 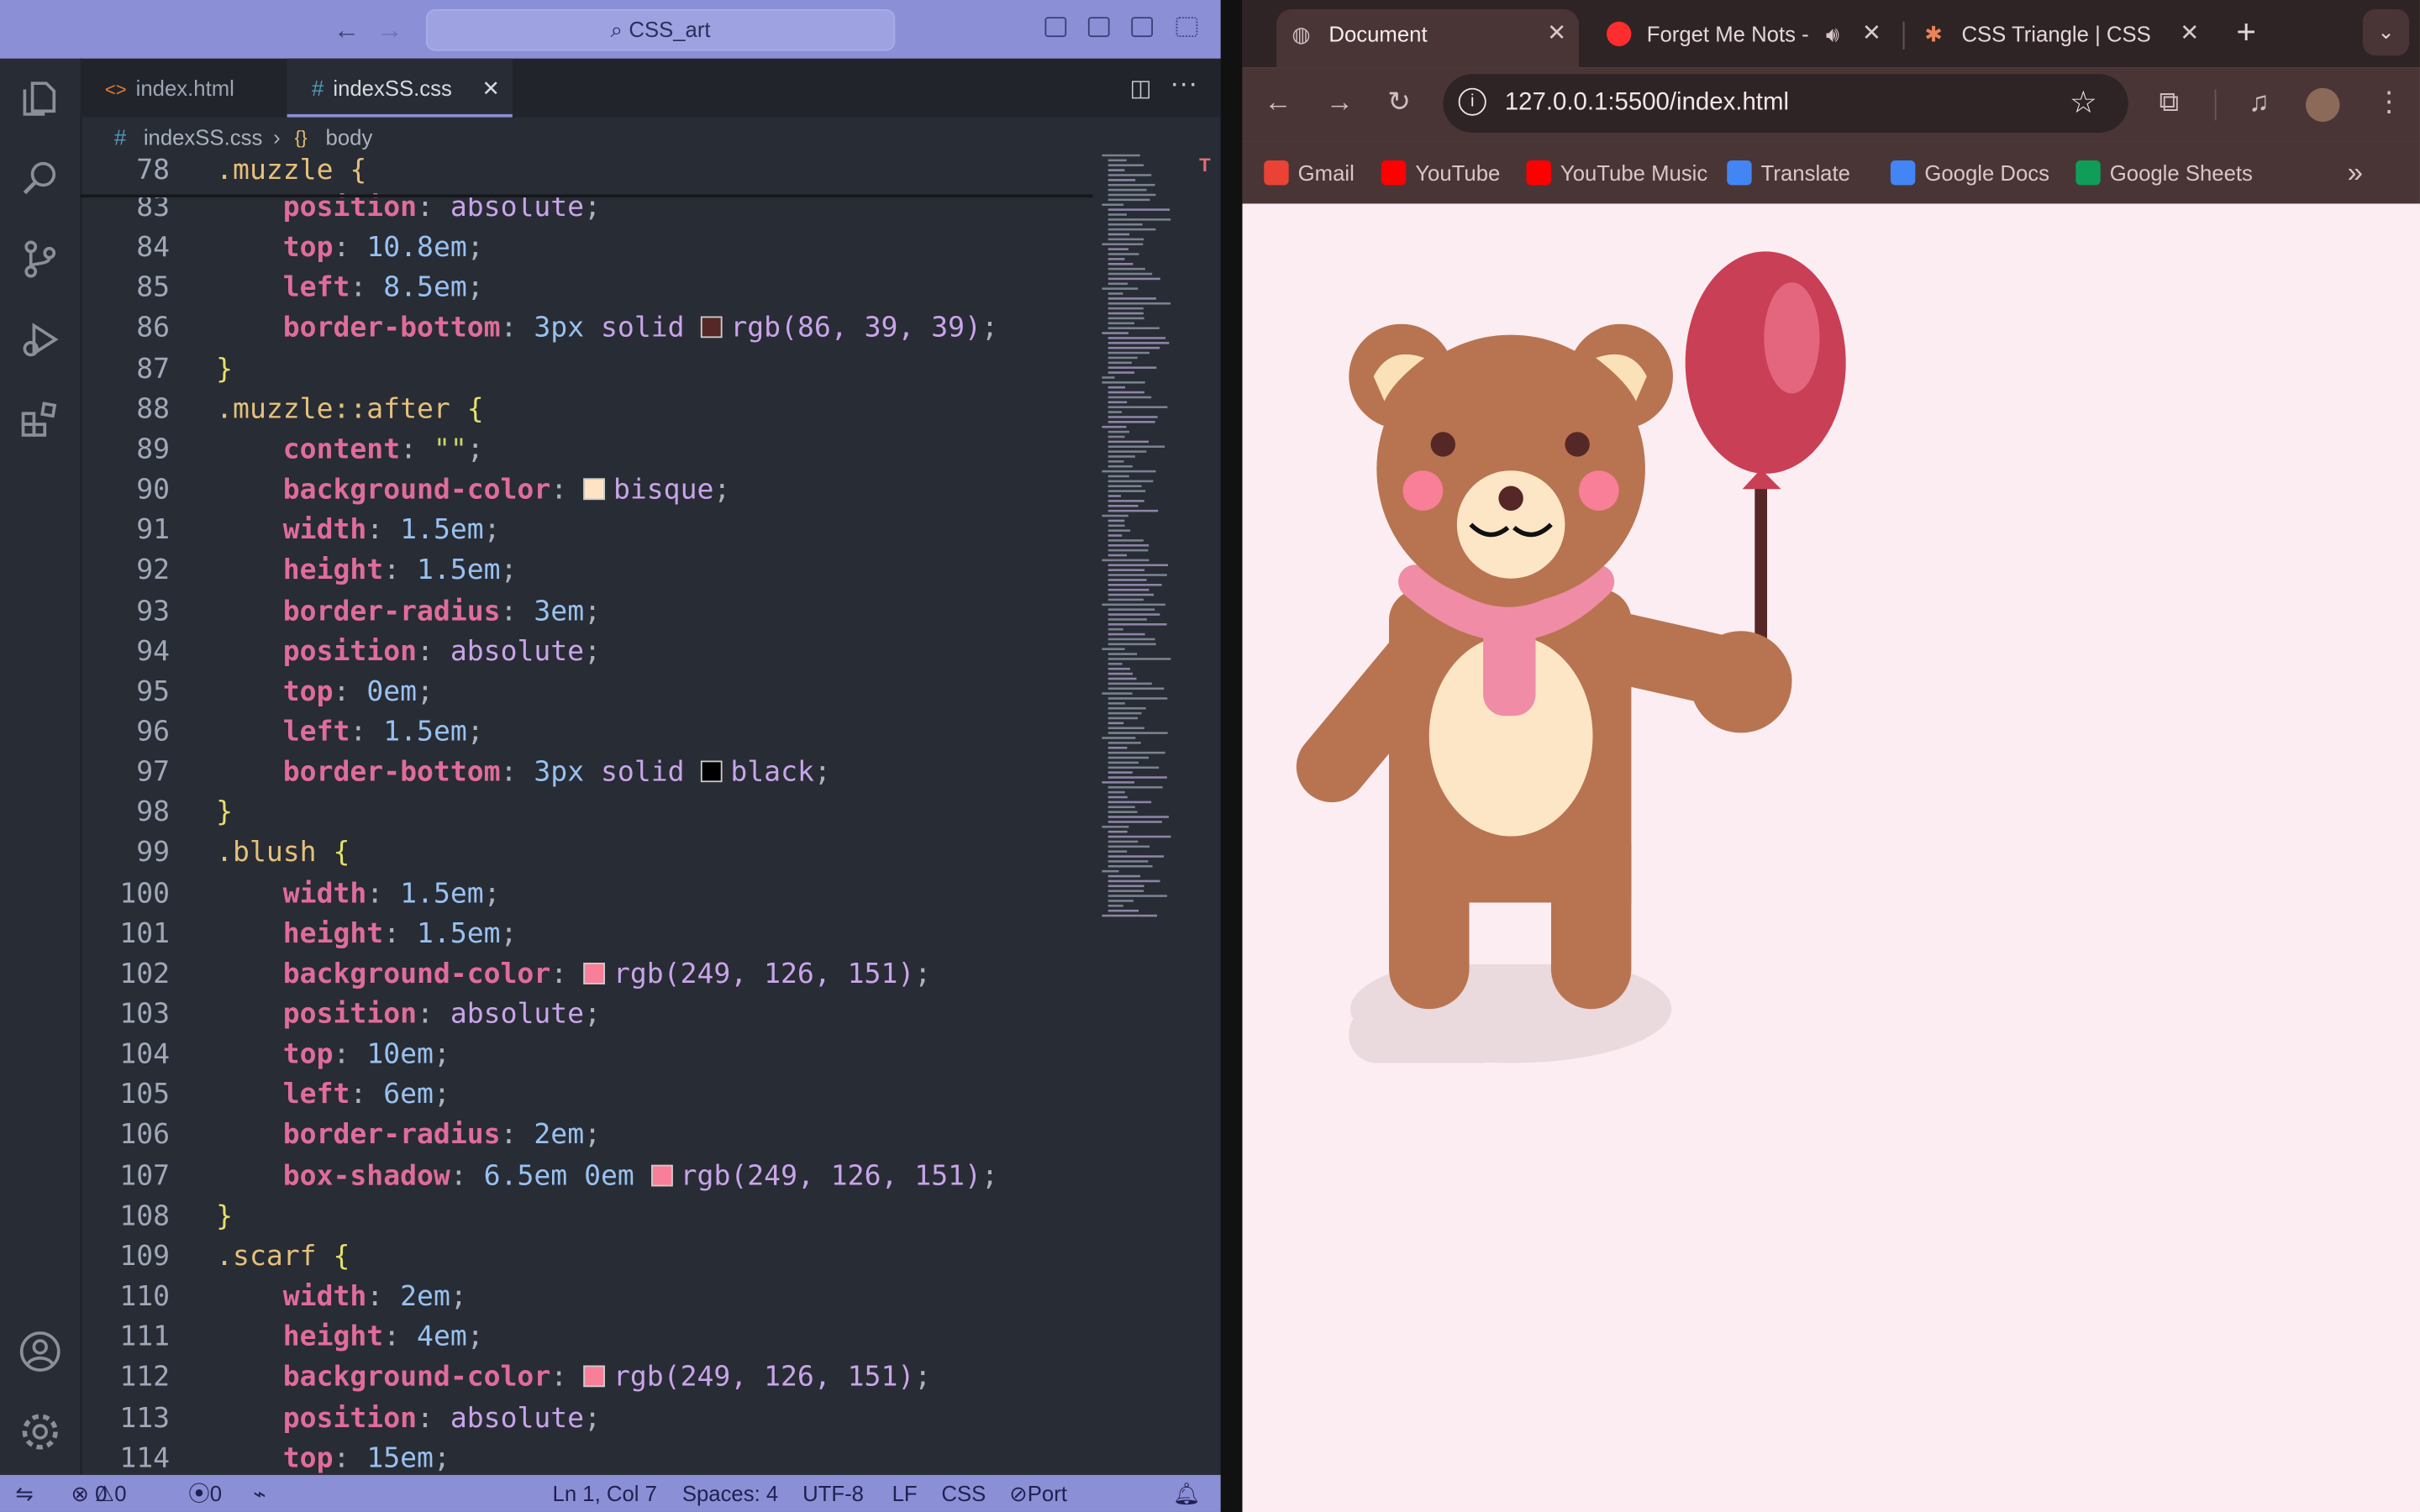 I want to click on profile-avatar, so click(x=2323, y=105).